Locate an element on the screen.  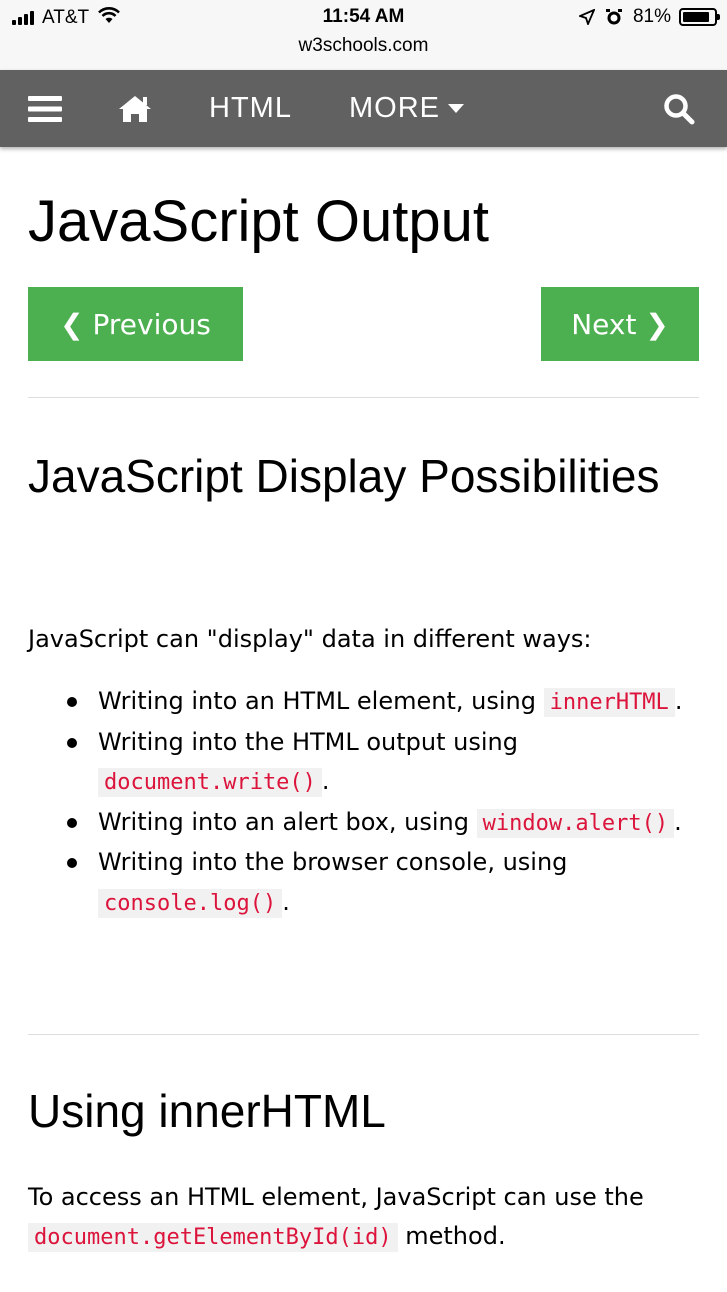
caret-down-icon is located at coordinates (456, 108).